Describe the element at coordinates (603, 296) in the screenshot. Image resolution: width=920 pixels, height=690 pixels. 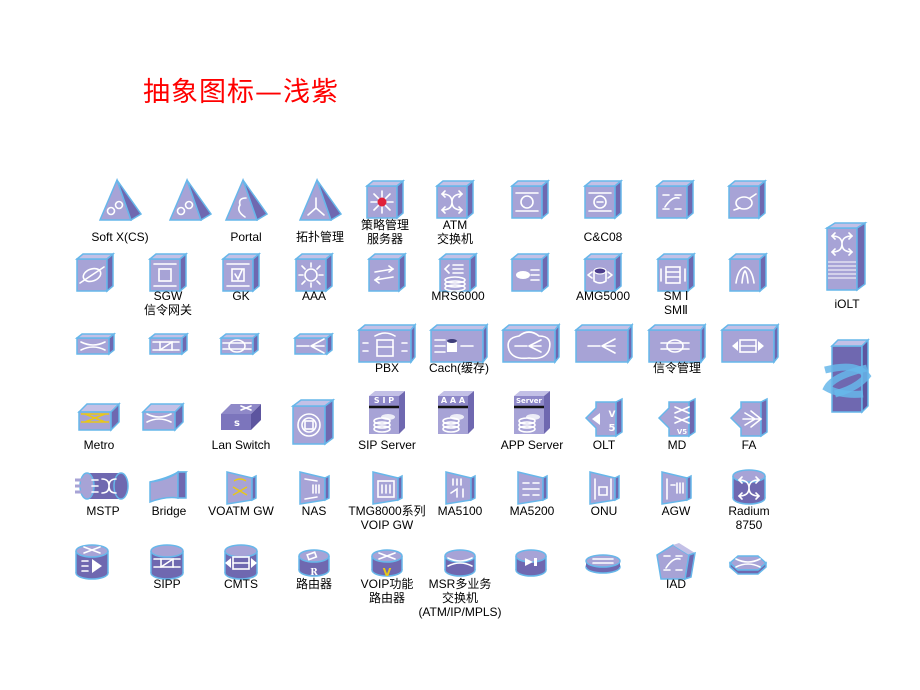
I see `icon-label: AMG5000` at that location.